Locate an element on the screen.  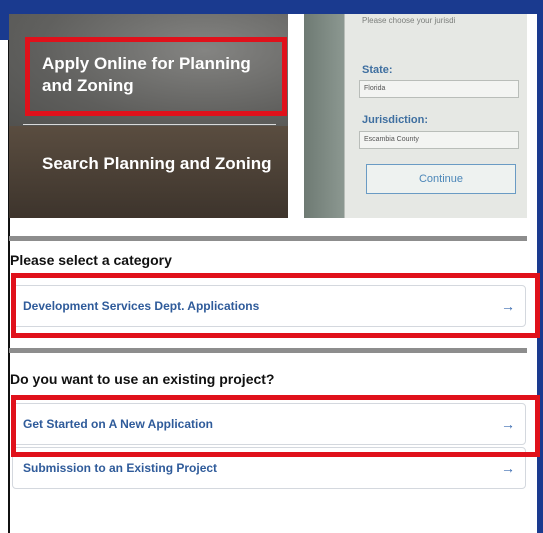
continue-button-preview: Continue is located at coordinates (441, 179).